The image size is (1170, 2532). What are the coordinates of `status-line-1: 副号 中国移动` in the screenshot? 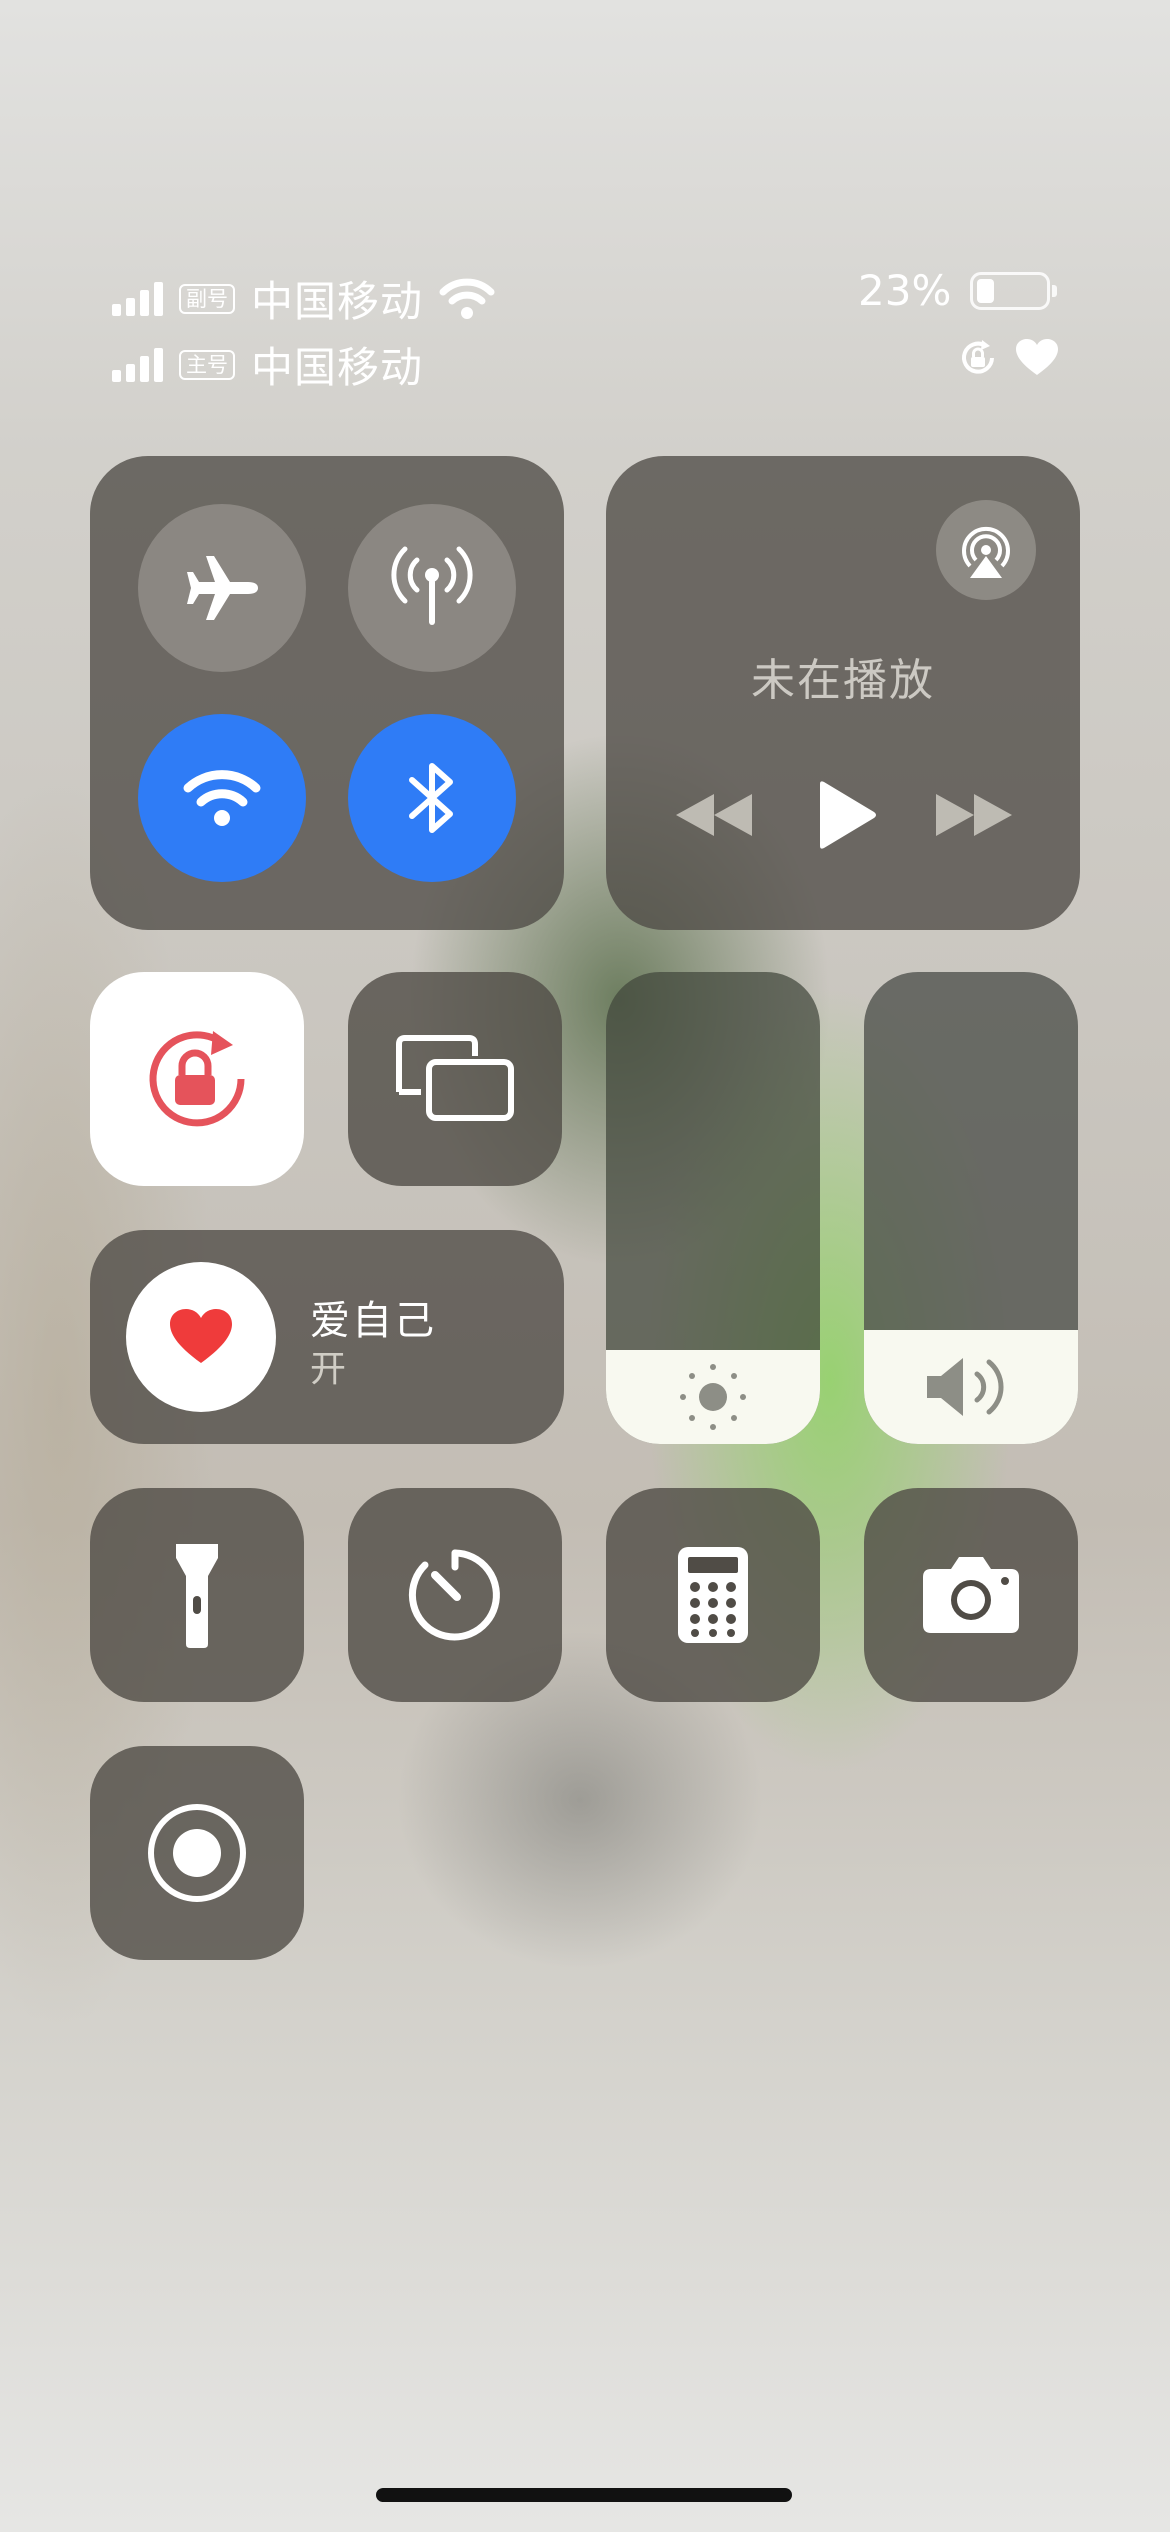 It's located at (303, 298).